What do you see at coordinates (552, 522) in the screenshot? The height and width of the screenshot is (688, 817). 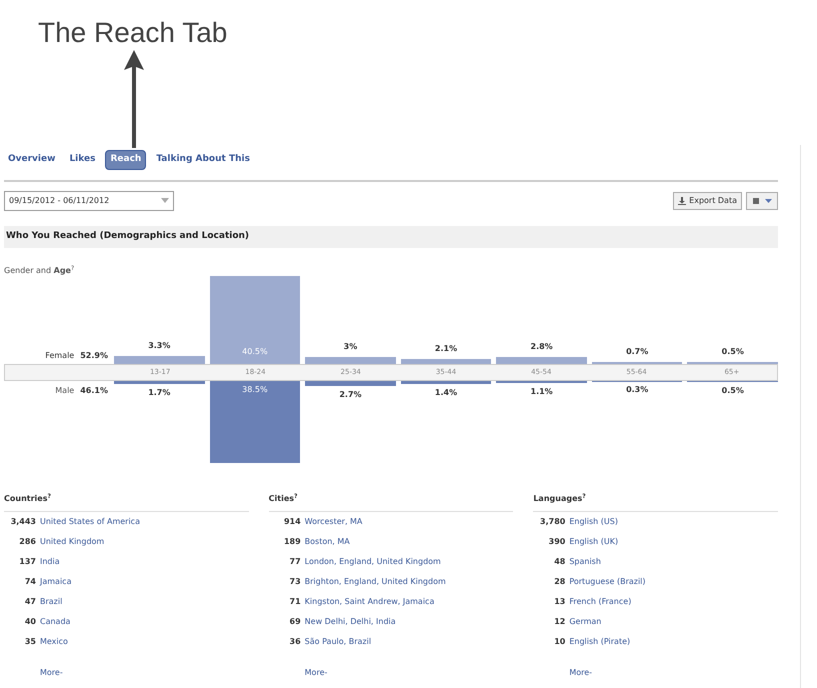 I see `count: 3,780` at bounding box center [552, 522].